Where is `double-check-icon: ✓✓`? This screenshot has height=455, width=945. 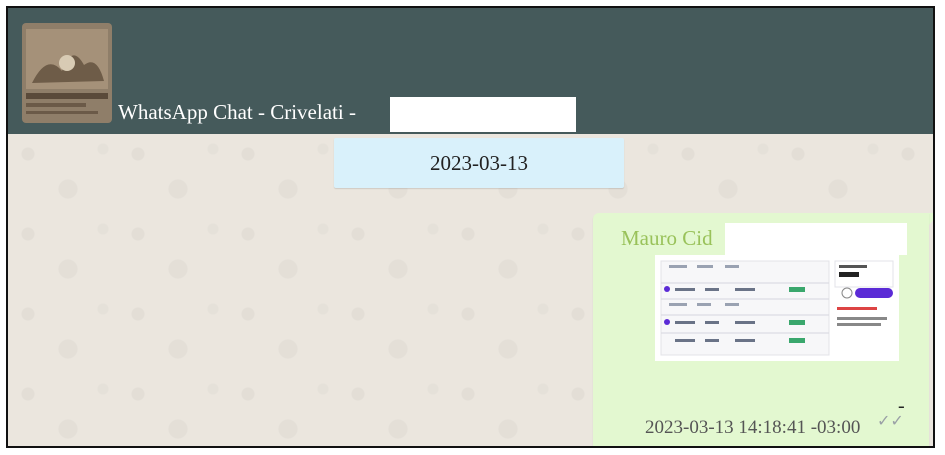 double-check-icon: ✓✓ is located at coordinates (890, 421).